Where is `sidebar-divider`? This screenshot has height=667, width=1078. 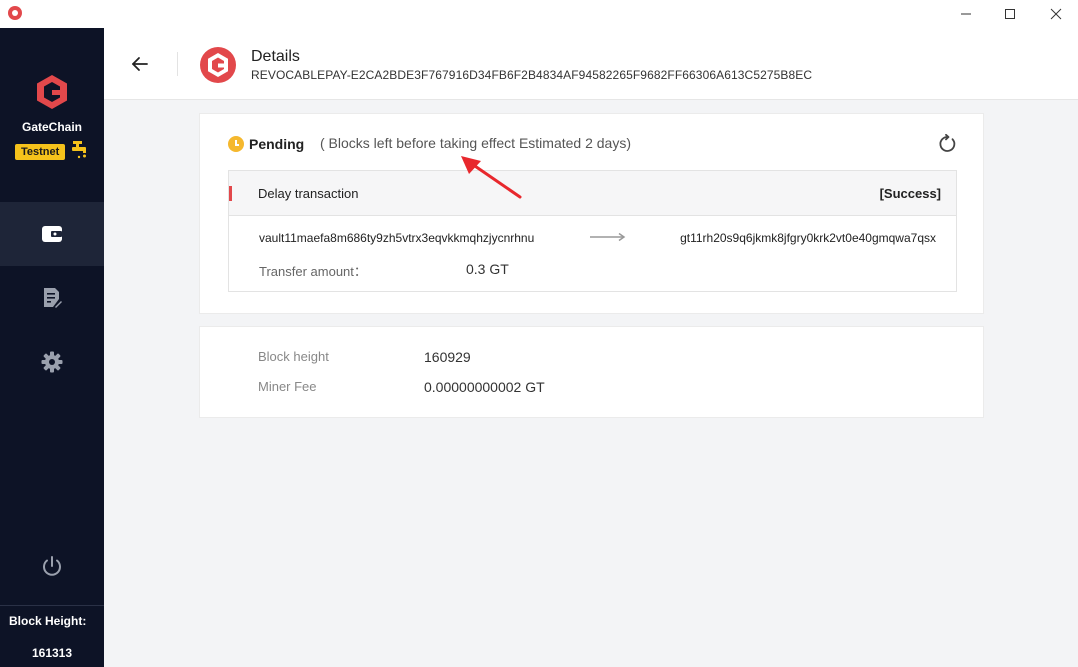 sidebar-divider is located at coordinates (52, 605).